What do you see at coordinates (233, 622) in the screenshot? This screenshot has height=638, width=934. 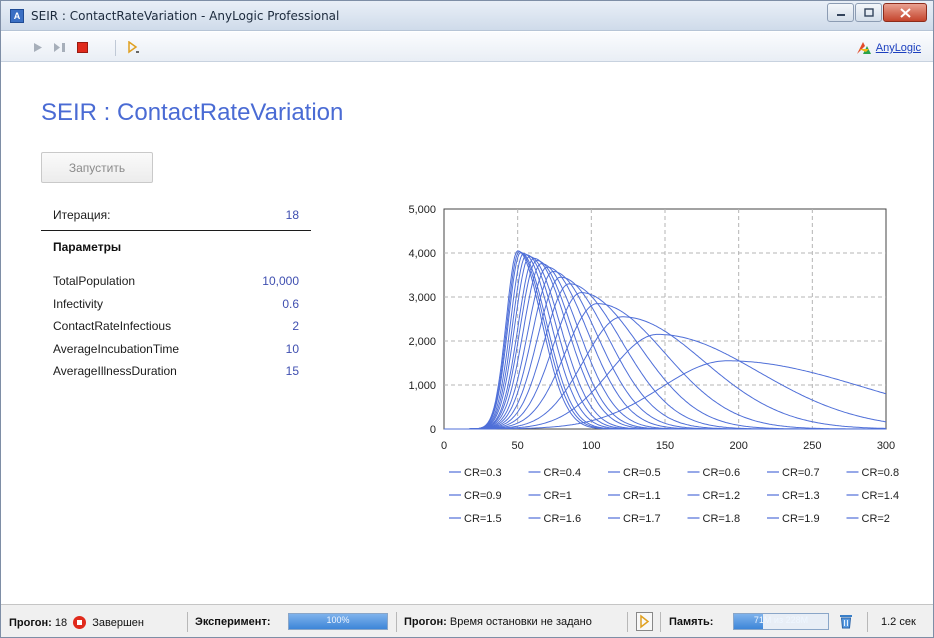 I see `experiment-label: Эксперимент:` at bounding box center [233, 622].